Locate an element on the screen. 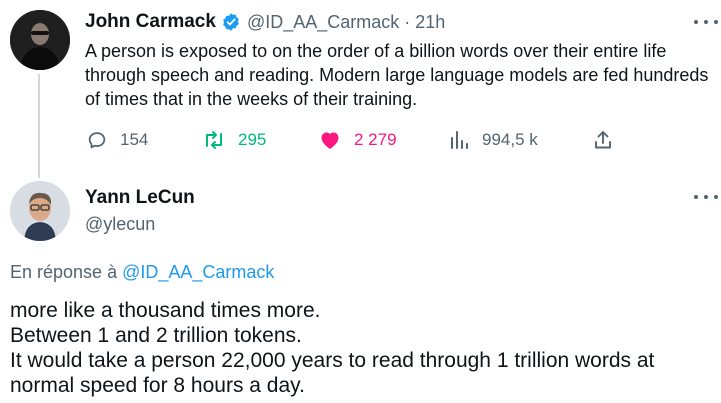 This screenshot has height=403, width=721. retweet-button: 295 is located at coordinates (234, 140).